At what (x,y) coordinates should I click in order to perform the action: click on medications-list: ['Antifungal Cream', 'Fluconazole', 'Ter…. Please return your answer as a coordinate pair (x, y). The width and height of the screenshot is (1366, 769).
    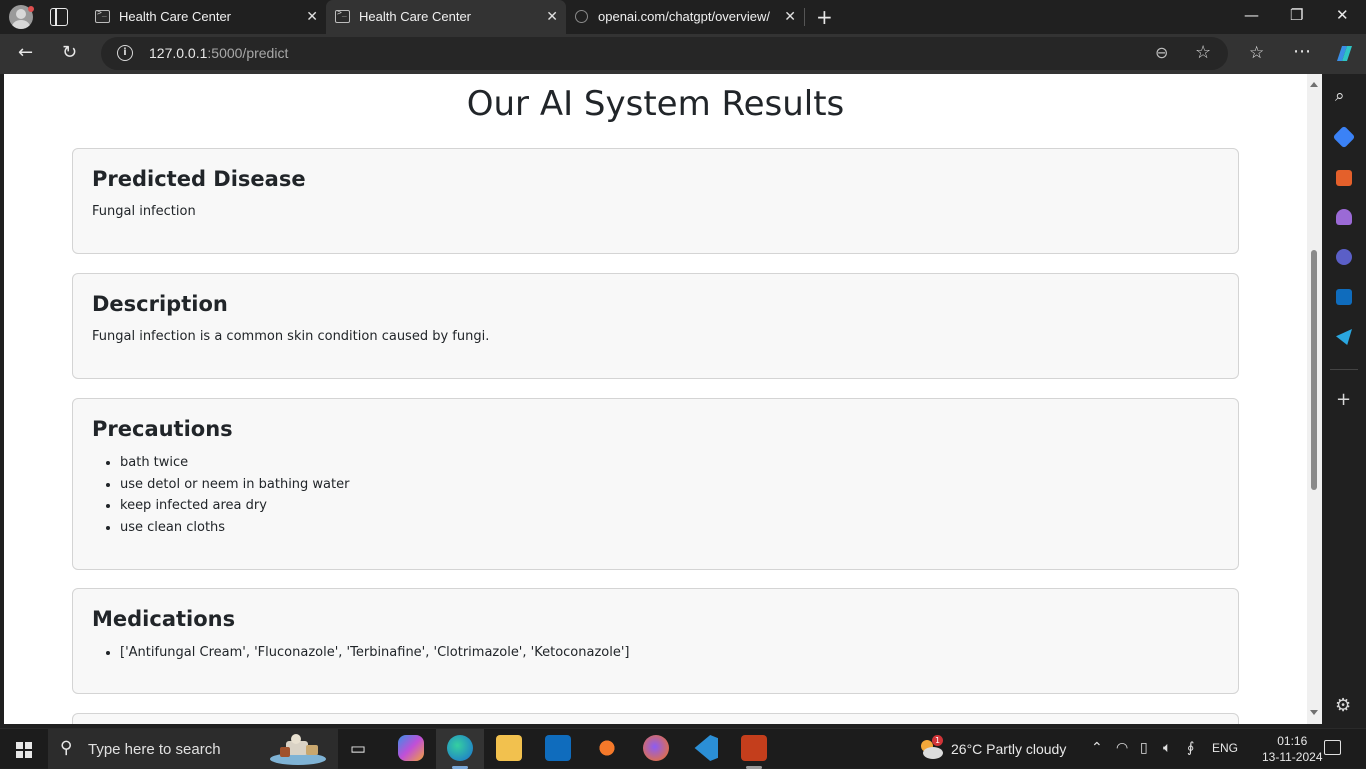
    Looking at the image, I should click on (375, 653).